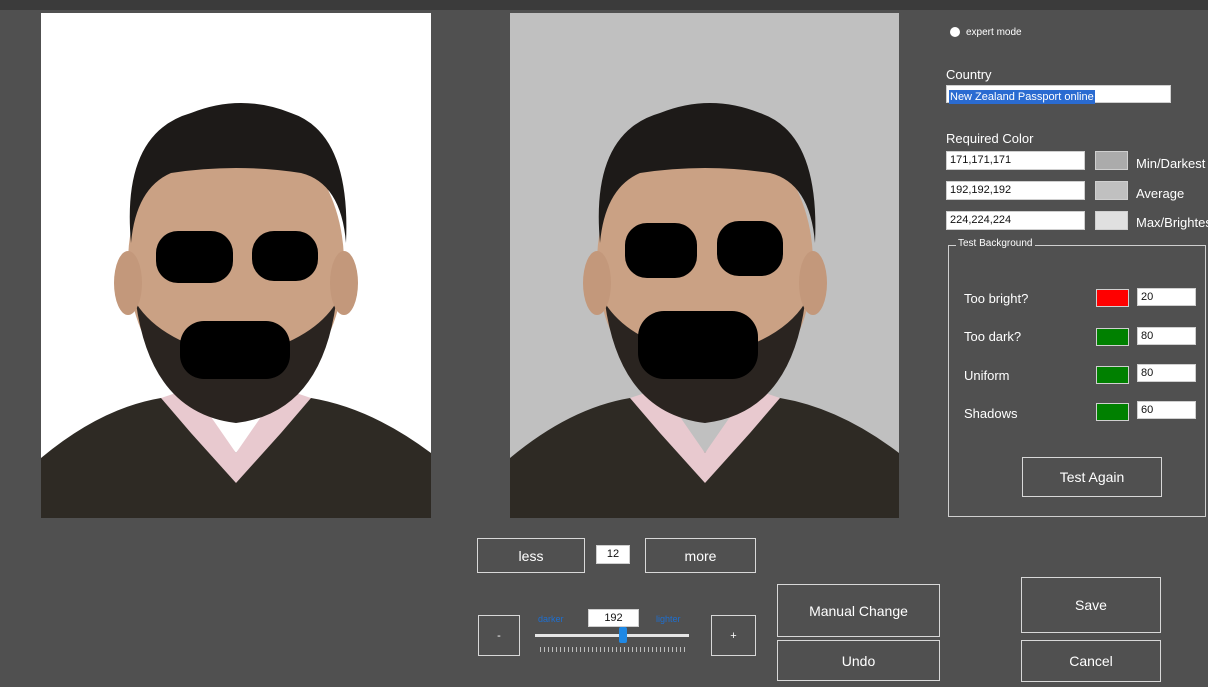 This screenshot has height=687, width=1208. I want to click on expert-mode-label: expert mode, so click(994, 32).